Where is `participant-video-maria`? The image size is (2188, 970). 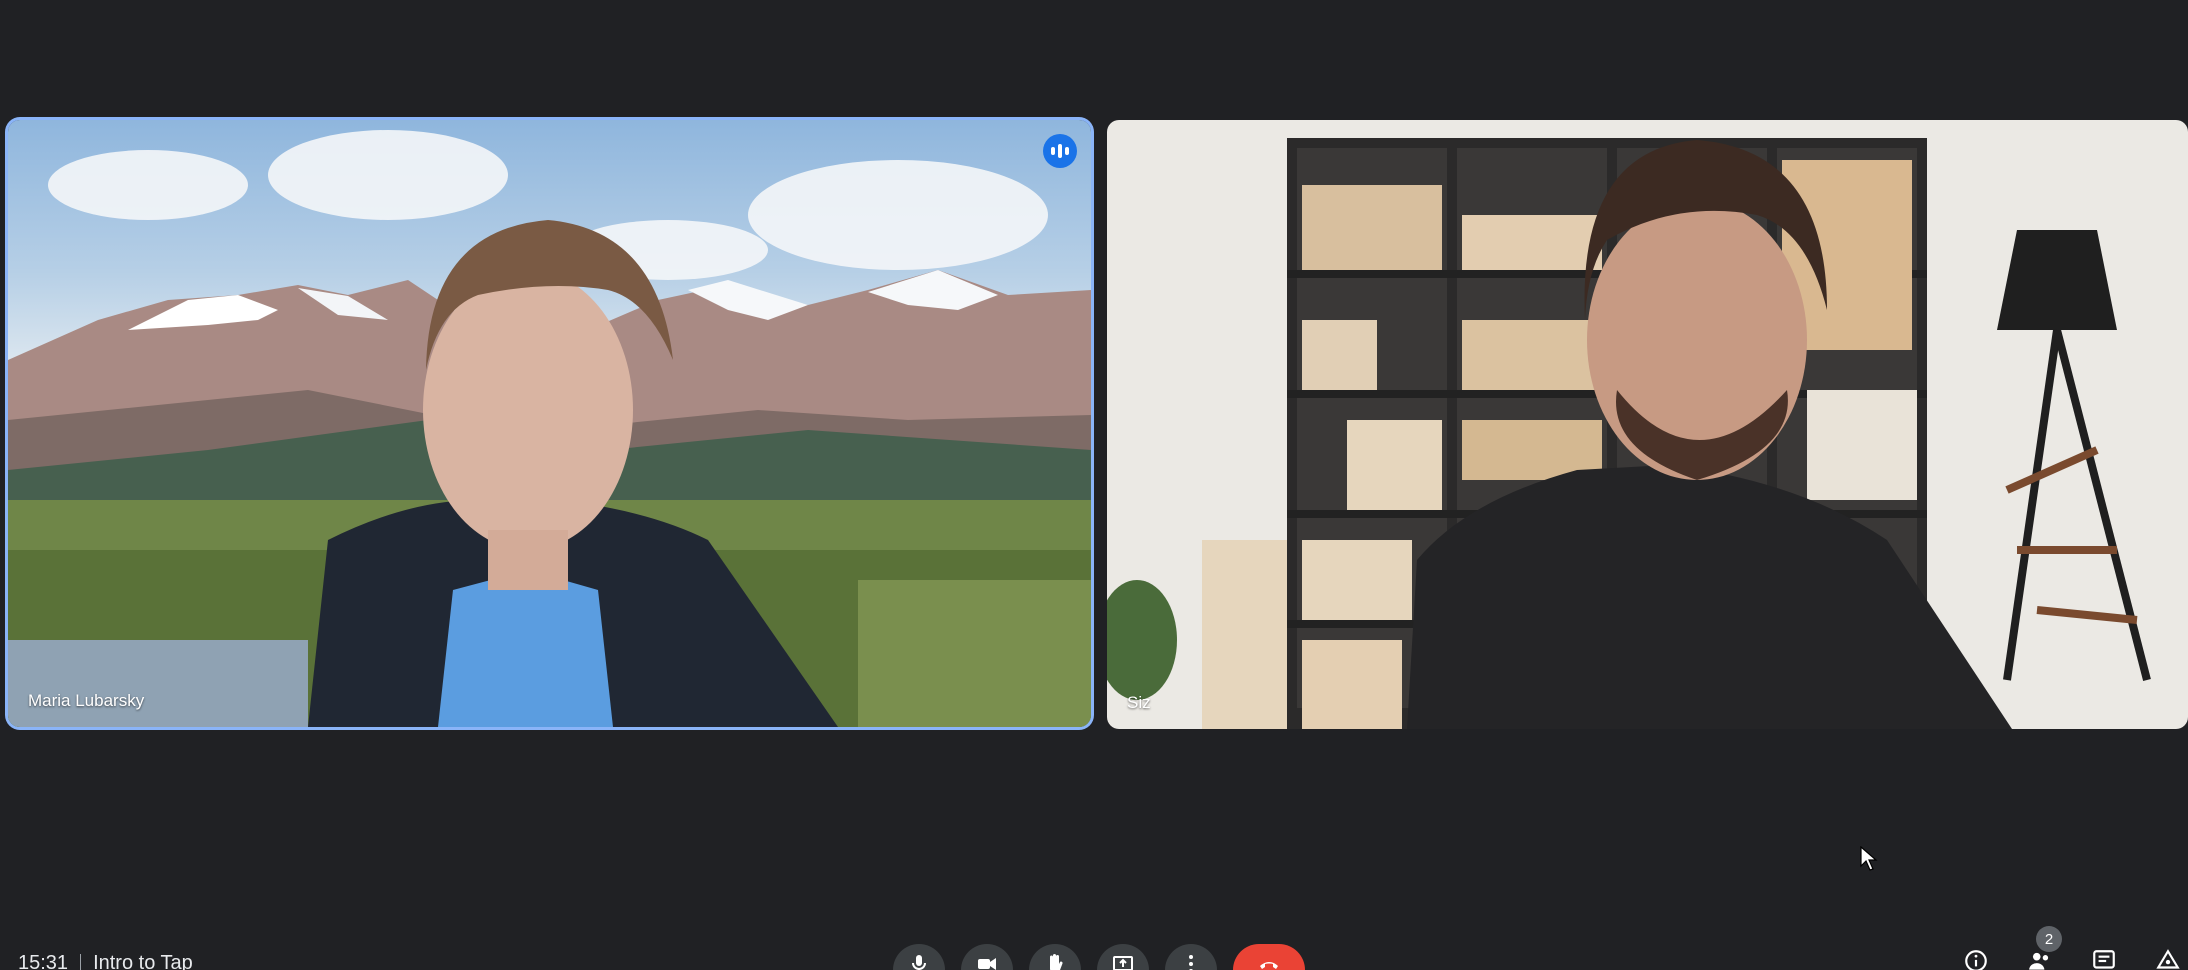
participant-video-maria is located at coordinates (573, 473).